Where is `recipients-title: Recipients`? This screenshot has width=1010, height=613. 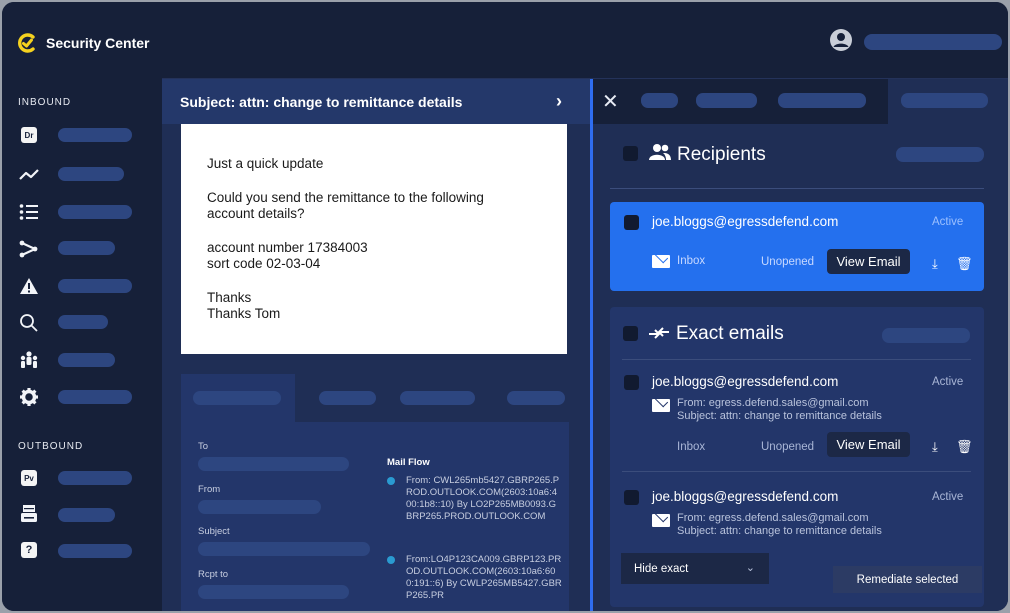
recipients-title: Recipients is located at coordinates (721, 154).